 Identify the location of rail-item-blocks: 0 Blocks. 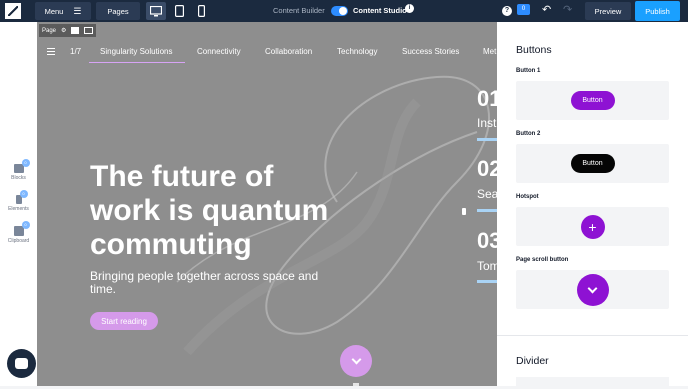
(18, 170).